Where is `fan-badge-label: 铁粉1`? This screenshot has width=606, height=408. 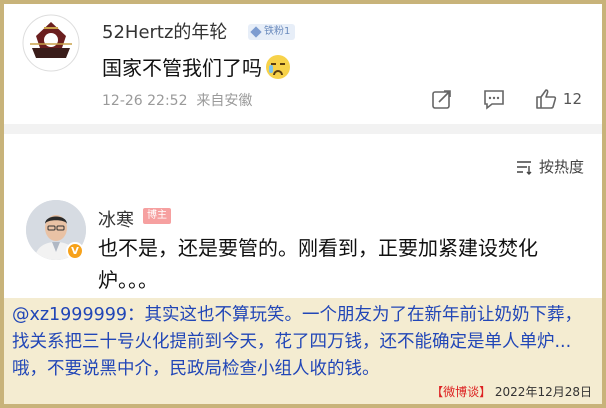 fan-badge-label: 铁粉1 is located at coordinates (277, 31).